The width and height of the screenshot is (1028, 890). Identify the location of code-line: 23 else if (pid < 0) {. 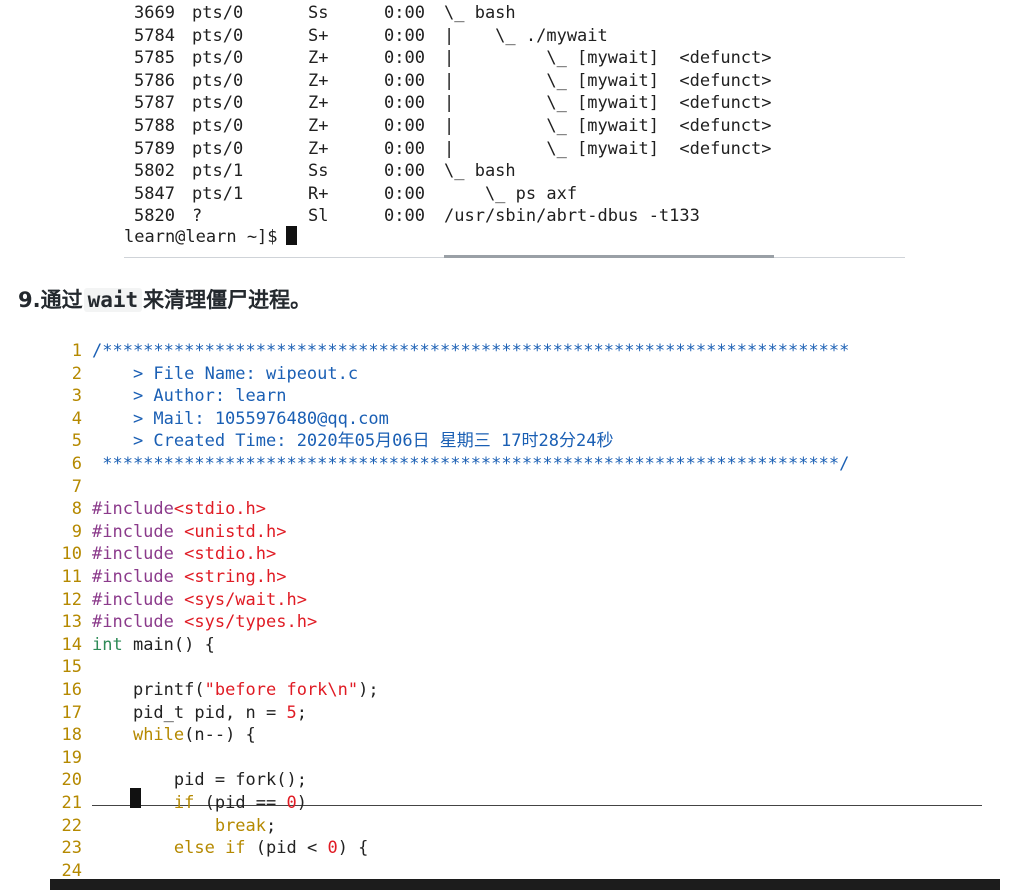
(209, 848).